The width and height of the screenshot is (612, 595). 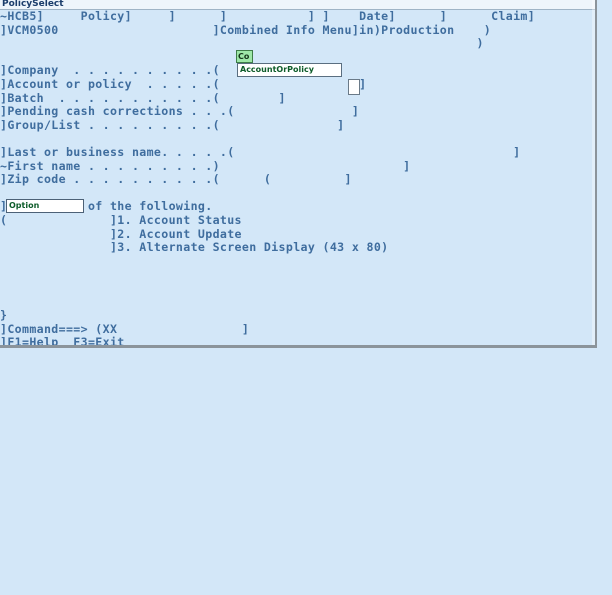 What do you see at coordinates (205, 165) in the screenshot?
I see `terminal-line: ~First name . . . . . . . . .) ]` at bounding box center [205, 165].